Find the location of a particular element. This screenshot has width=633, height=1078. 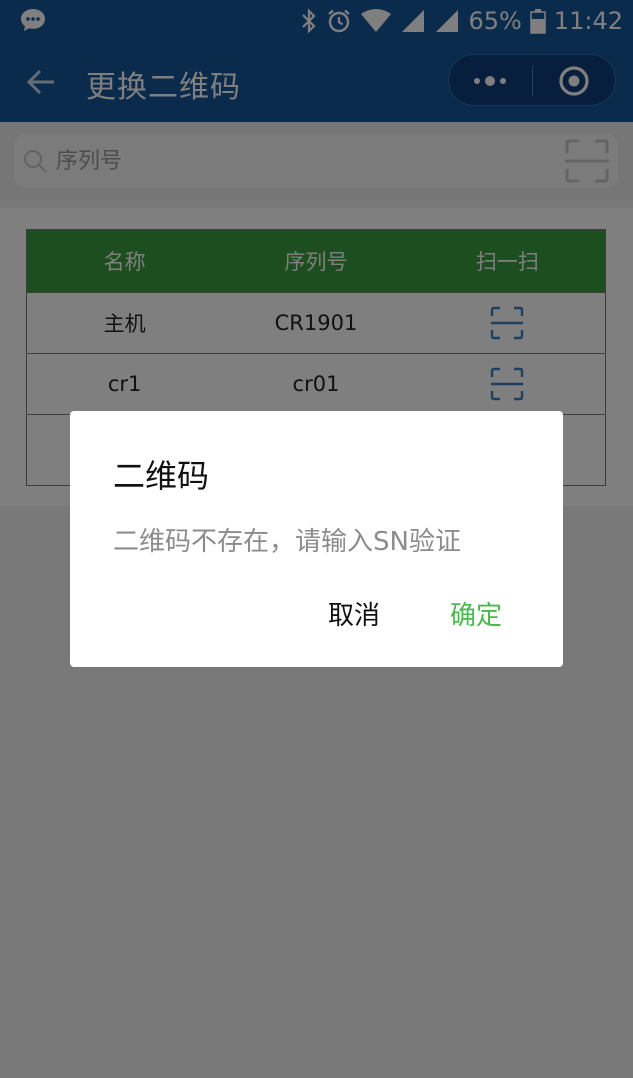

confirm-button: 确定 is located at coordinates (476, 613).